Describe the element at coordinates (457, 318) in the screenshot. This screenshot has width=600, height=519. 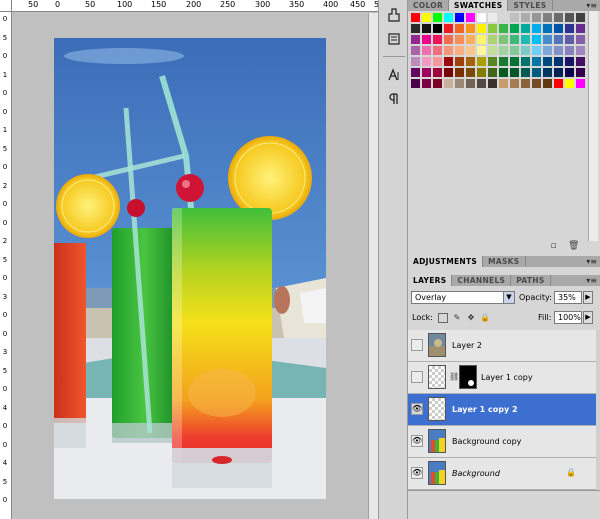
I see `lock-image-pixels-icon: ✎` at that location.